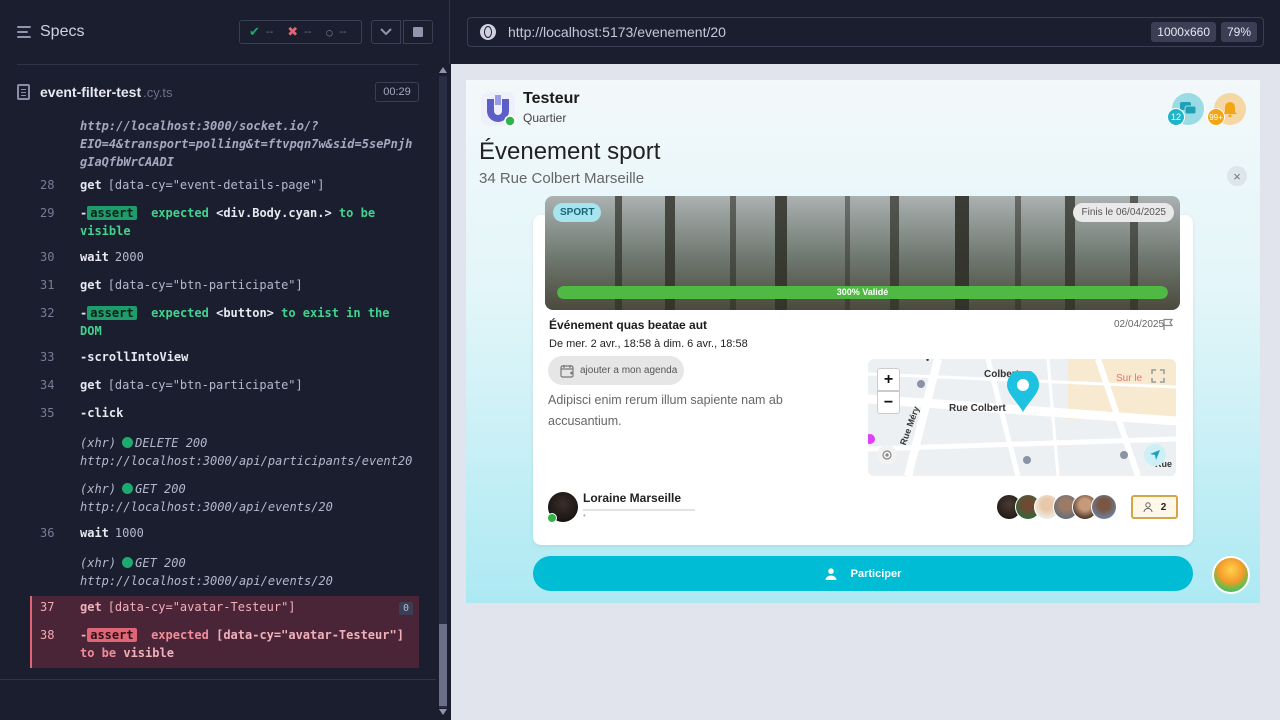 This screenshot has width=1280, height=720. What do you see at coordinates (23, 92) in the screenshot?
I see `document-icon` at bounding box center [23, 92].